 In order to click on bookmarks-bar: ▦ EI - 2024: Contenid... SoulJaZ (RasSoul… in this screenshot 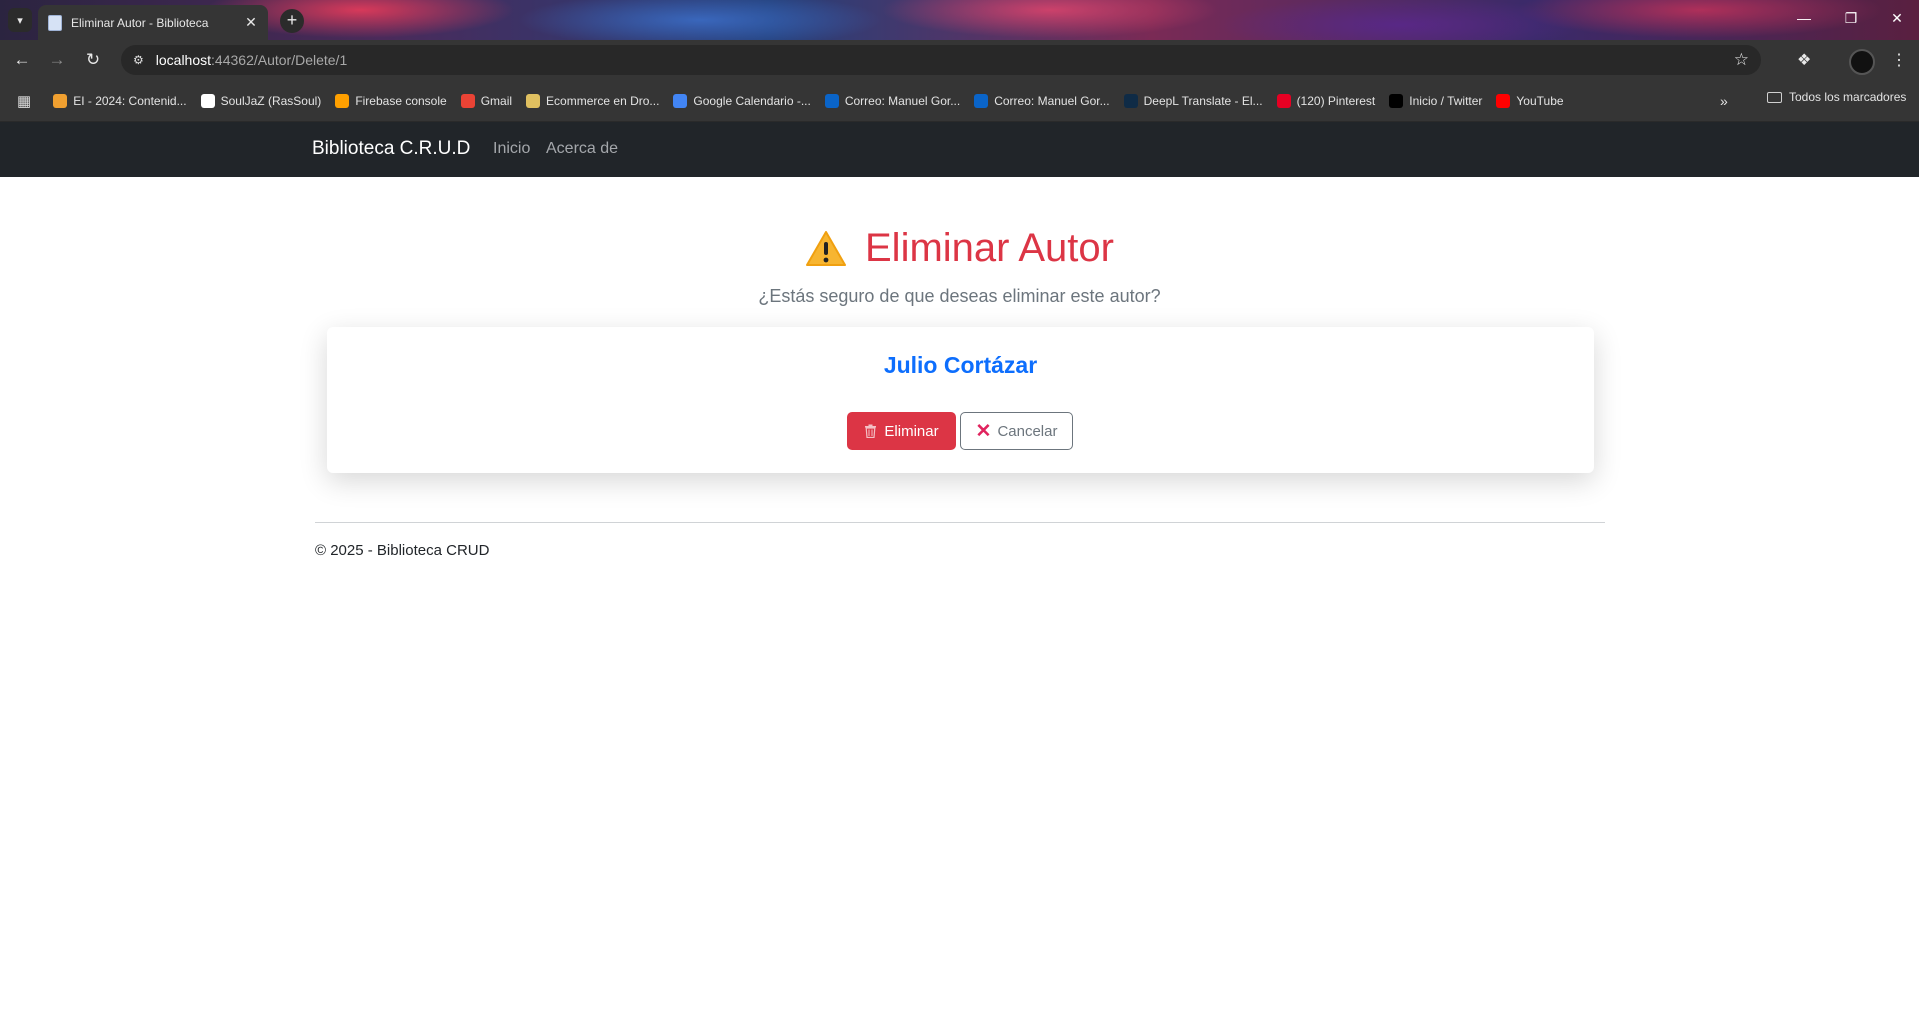, I will do `click(959, 101)`.